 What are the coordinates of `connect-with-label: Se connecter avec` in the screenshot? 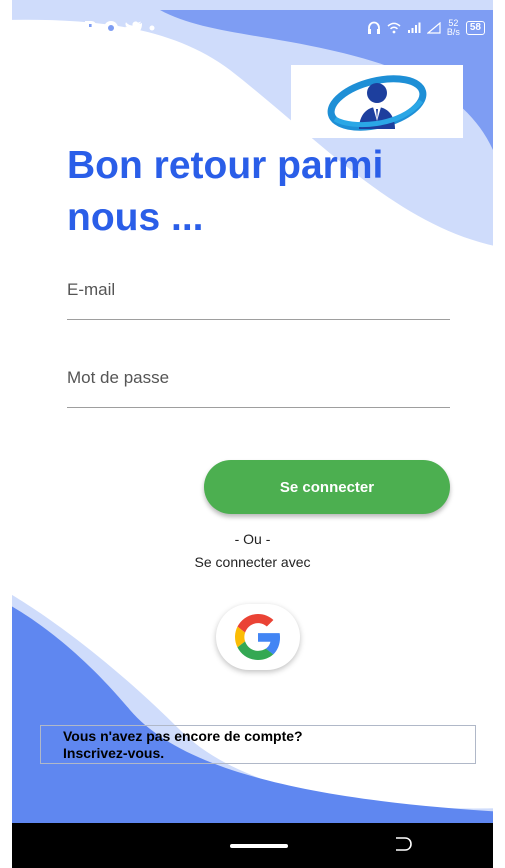 It's located at (252, 562).